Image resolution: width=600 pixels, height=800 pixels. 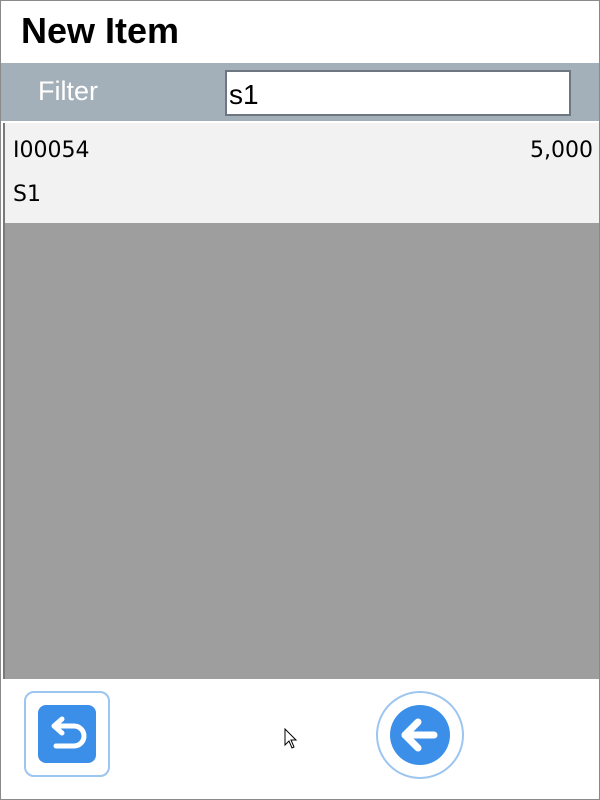 I want to click on undo-button-face, so click(x=67, y=734).